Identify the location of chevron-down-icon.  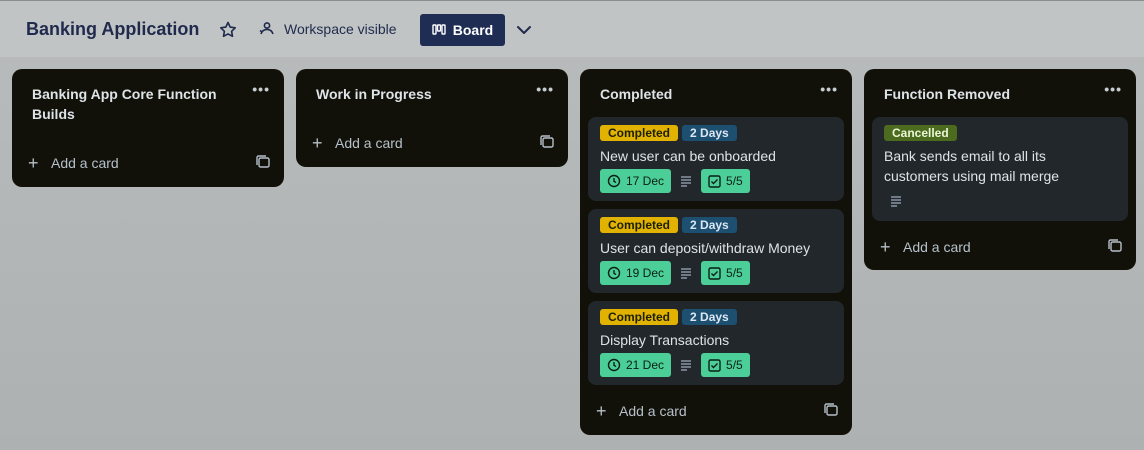
(524, 30).